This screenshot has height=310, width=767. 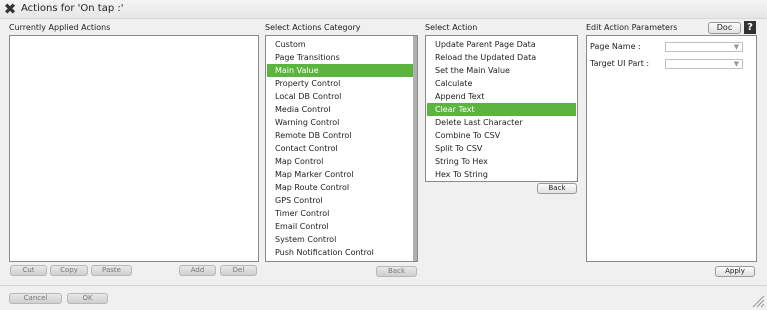 What do you see at coordinates (501, 83) in the screenshot?
I see `action-list-item: Calculate` at bounding box center [501, 83].